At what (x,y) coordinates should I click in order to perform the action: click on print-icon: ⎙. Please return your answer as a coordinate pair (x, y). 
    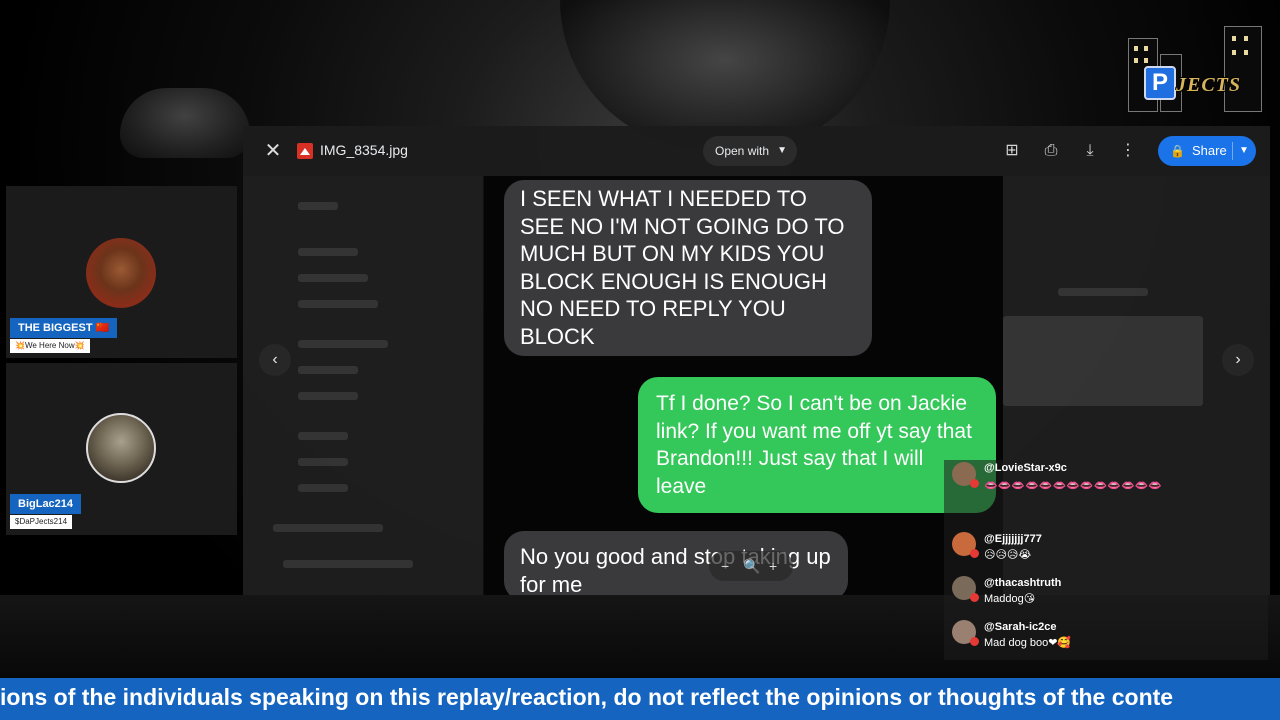
    Looking at the image, I should click on (1051, 151).